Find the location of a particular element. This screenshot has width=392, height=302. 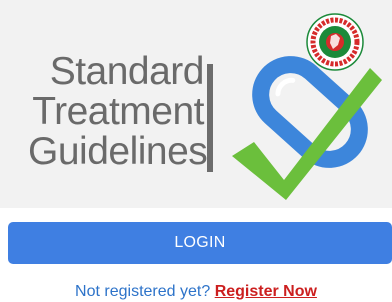

title-divider is located at coordinates (210, 118).